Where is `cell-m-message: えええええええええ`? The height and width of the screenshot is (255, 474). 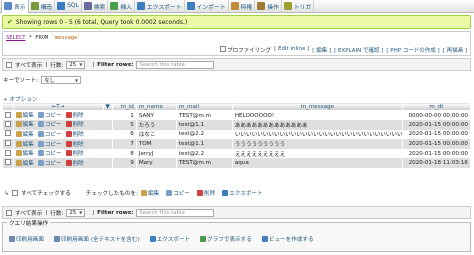 cell-m-message: えええええええええ is located at coordinates (317, 153).